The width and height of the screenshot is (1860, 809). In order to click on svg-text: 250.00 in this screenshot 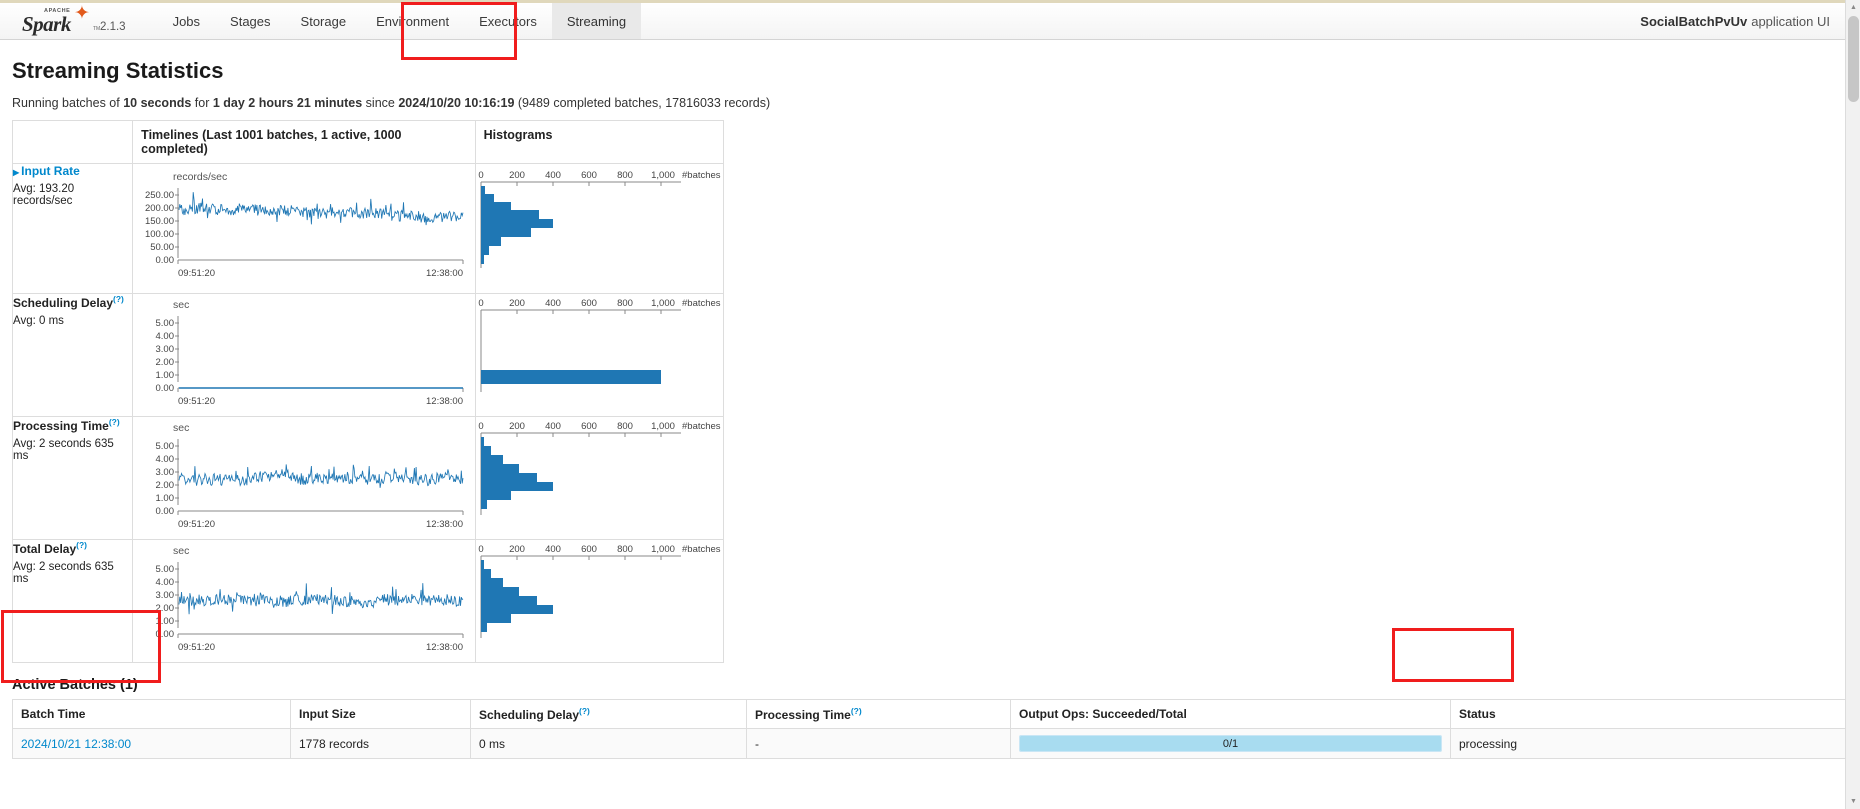, I will do `click(159, 195)`.